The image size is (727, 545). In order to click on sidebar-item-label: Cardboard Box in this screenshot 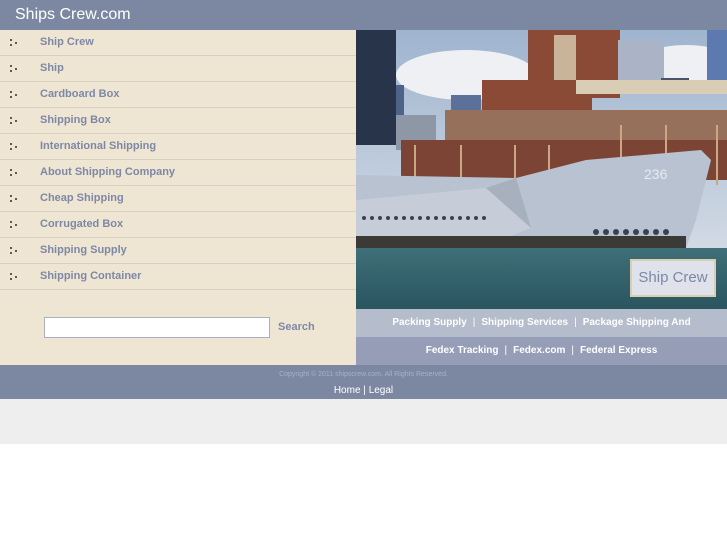, I will do `click(79, 94)`.